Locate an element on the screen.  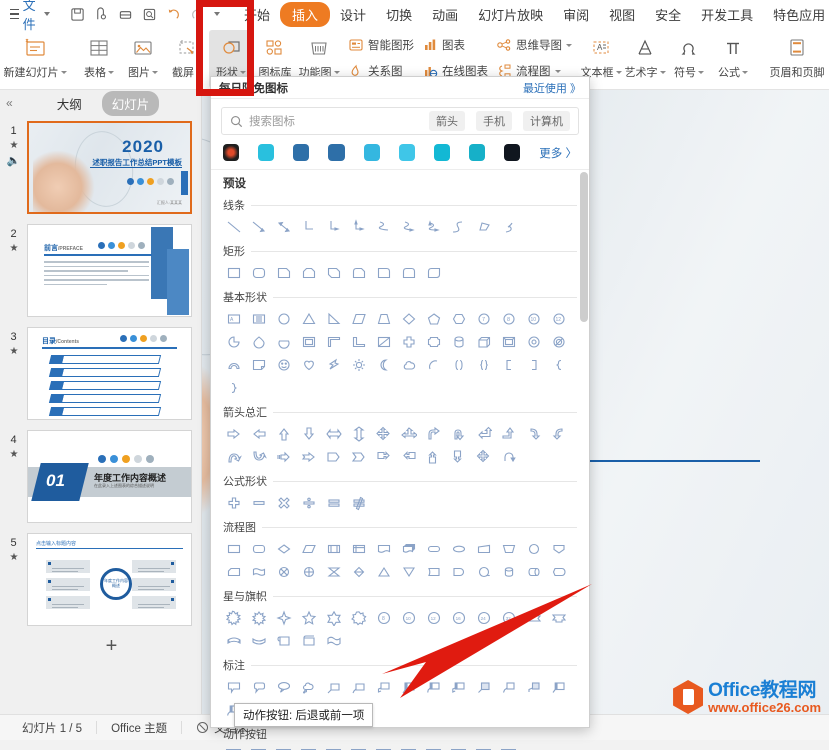
flowchart-alternate-process is located at coordinates (258, 548).